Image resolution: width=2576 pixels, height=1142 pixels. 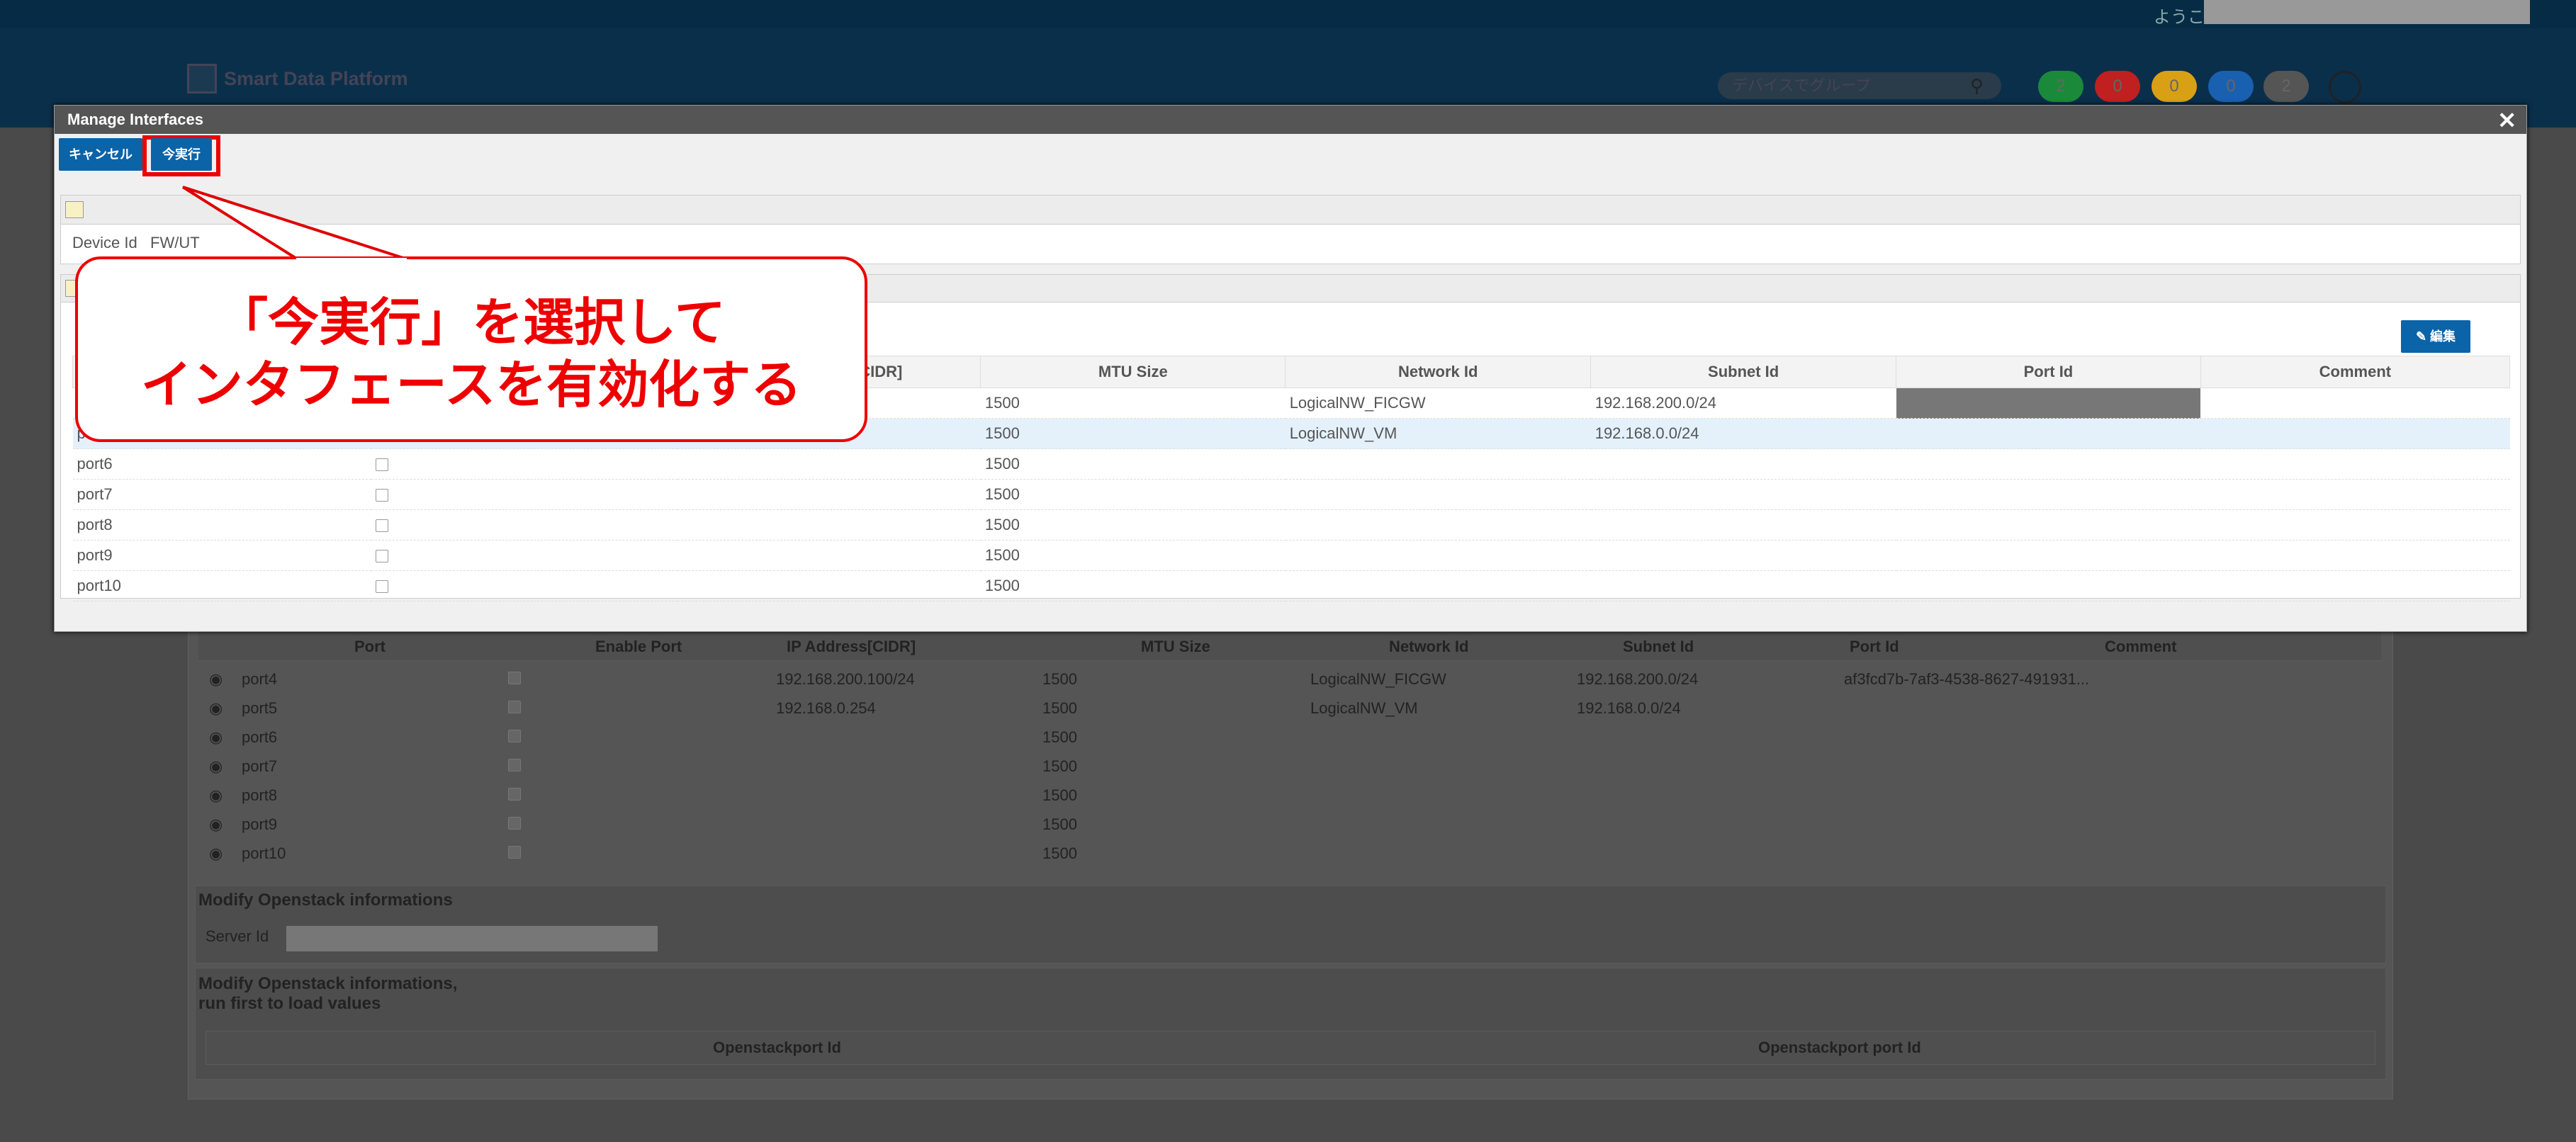 I want to click on callout-pointer-joint, so click(x=351, y=261).